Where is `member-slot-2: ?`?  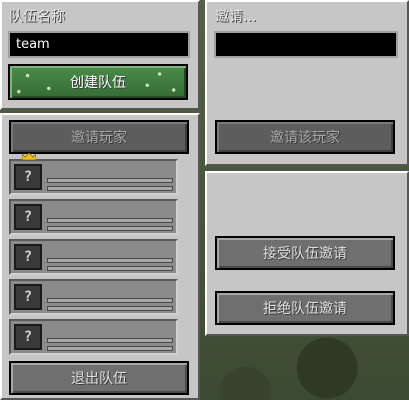
member-slot-2: ? is located at coordinates (93, 217).